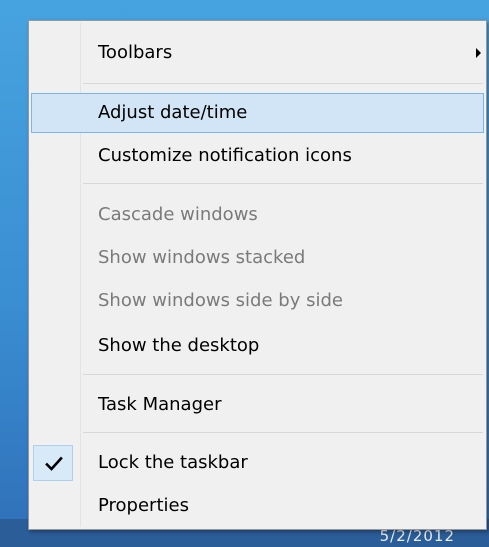 The image size is (489, 547). Describe the element at coordinates (225, 155) in the screenshot. I see `menu-item-label: Customize notification icons` at that location.